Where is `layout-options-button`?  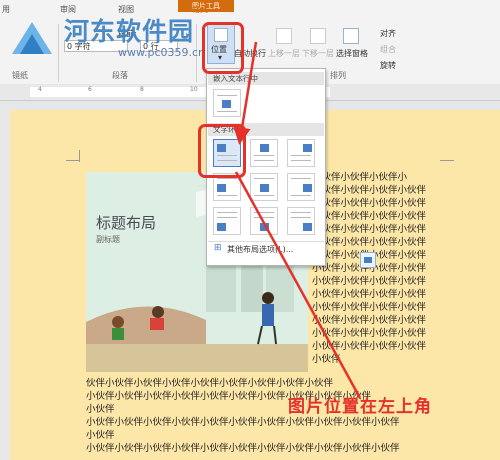
layout-options-button is located at coordinates (368, 260).